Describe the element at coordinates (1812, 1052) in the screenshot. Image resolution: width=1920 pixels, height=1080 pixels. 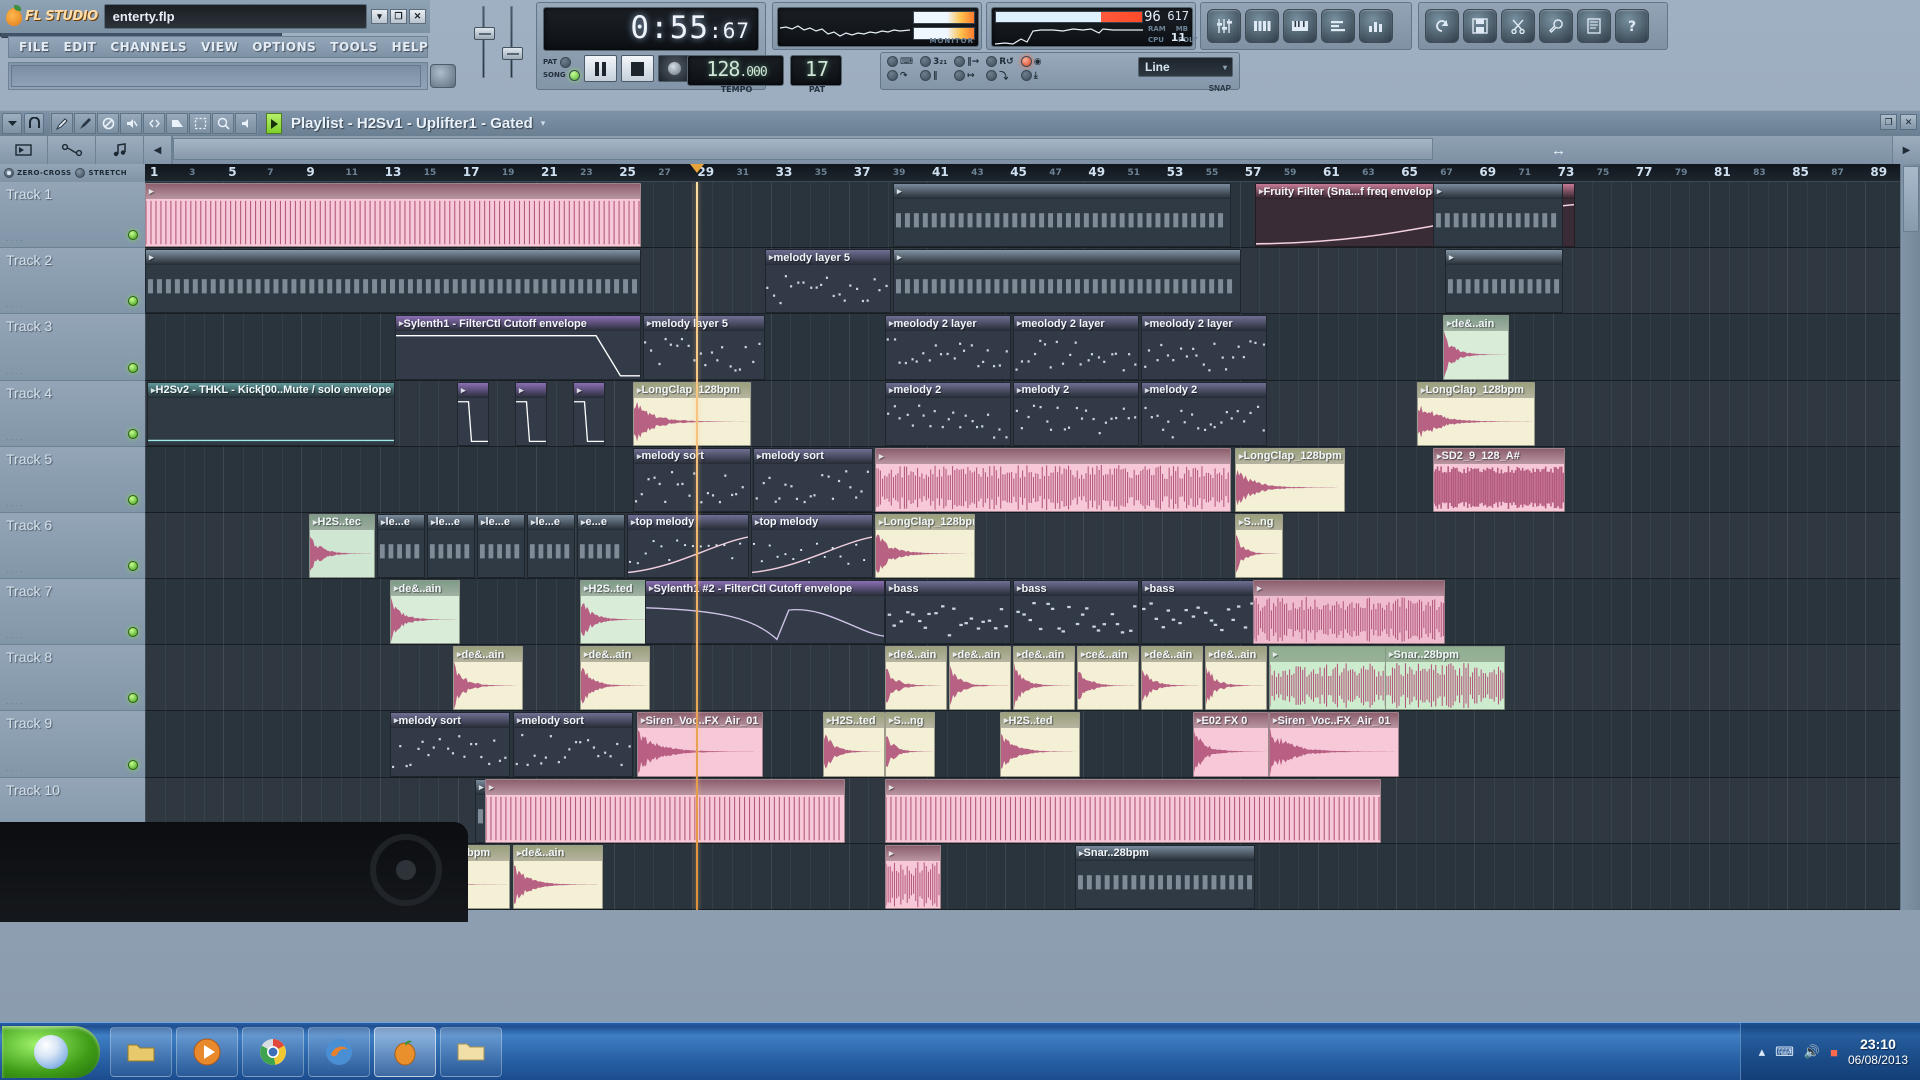
I see `volume-icon: 🔊` at that location.